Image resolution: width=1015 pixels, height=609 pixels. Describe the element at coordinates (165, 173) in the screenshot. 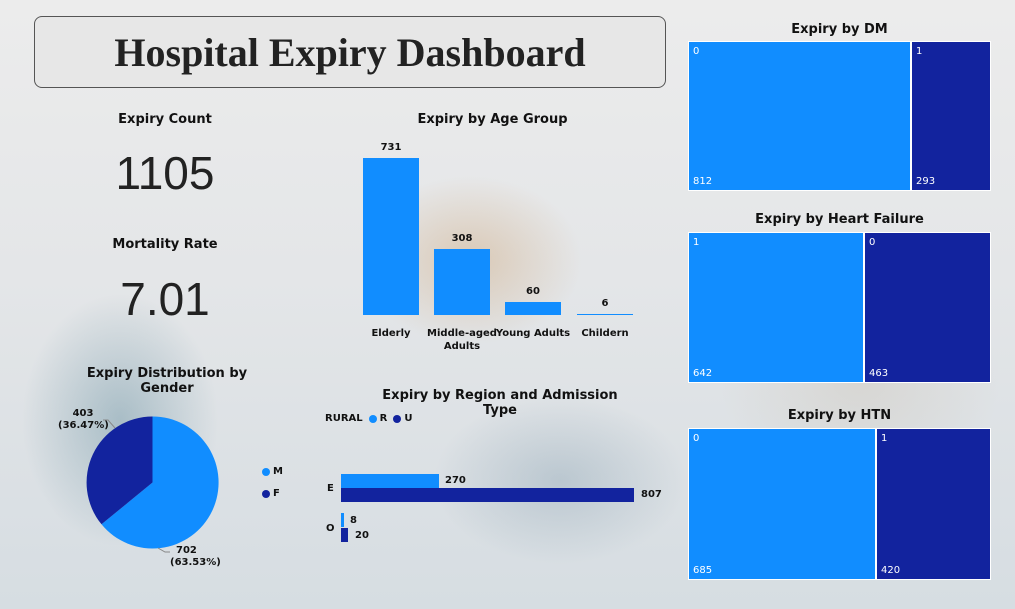

I see `expiry-count-value: 1105` at that location.